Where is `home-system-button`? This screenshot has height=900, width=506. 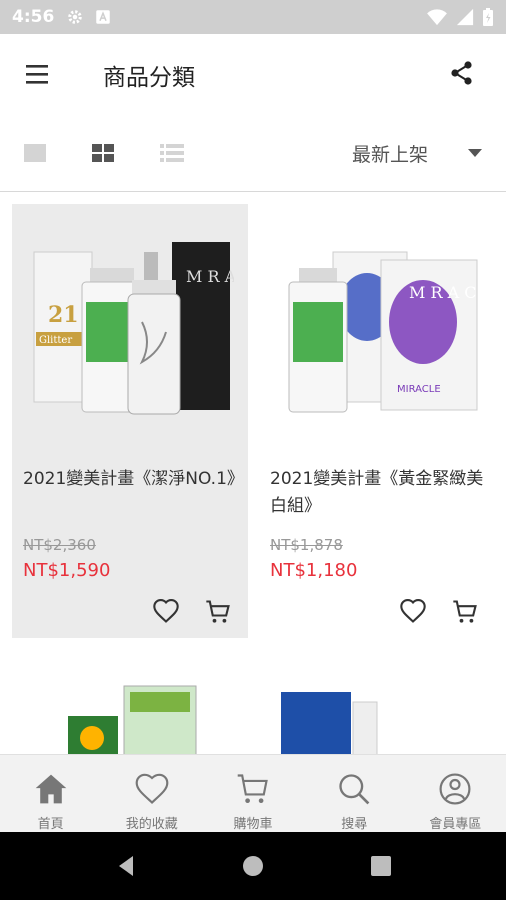
home-system-button is located at coordinates (253, 866).